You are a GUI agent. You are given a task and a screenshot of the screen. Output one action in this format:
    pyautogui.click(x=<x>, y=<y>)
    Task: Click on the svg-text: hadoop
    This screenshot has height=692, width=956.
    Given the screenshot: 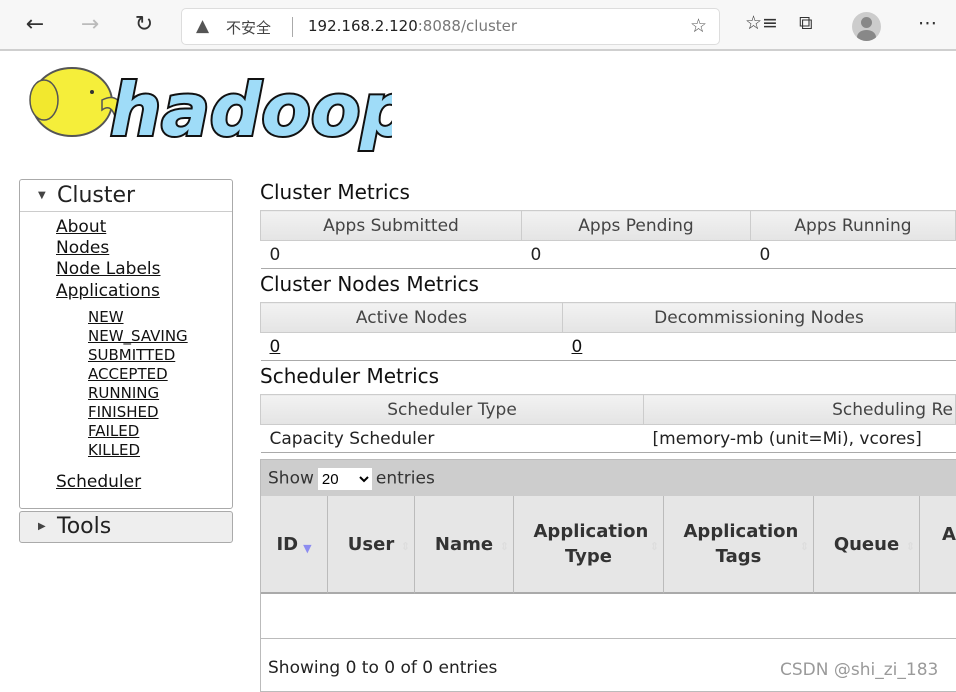 What is the action you would take?
    pyautogui.click(x=251, y=110)
    